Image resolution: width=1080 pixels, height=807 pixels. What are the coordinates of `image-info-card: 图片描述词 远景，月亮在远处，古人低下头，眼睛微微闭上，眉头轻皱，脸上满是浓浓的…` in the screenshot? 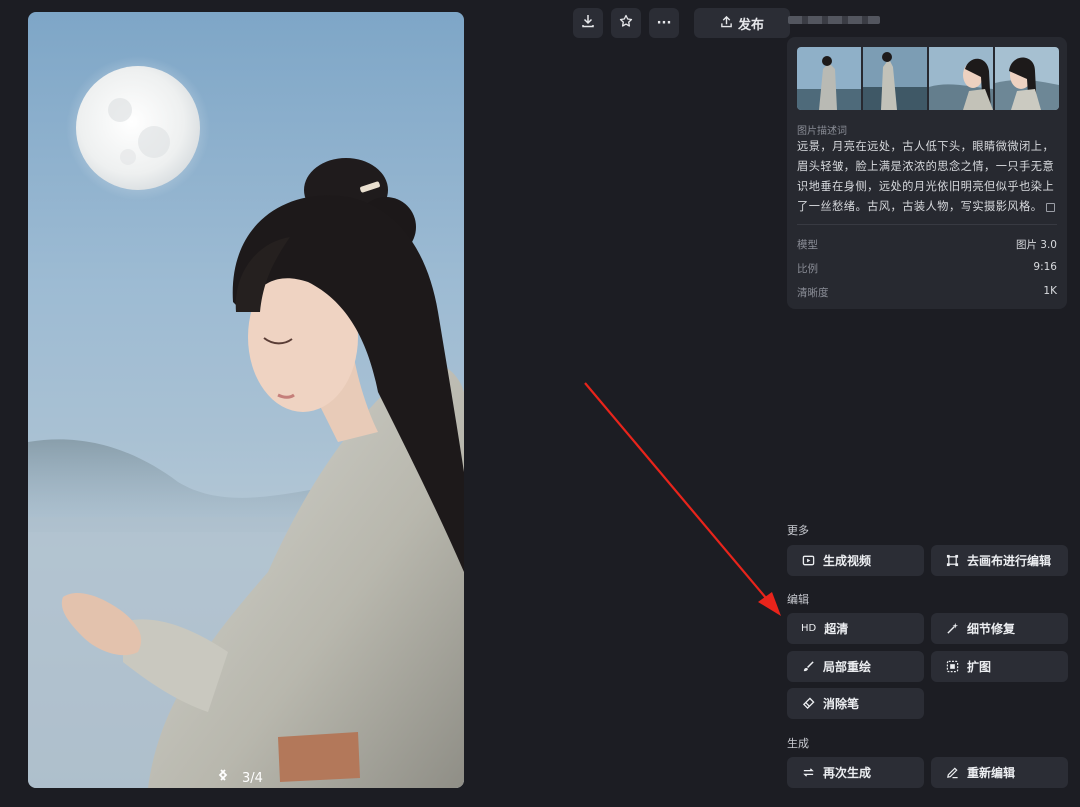 It's located at (927, 173).